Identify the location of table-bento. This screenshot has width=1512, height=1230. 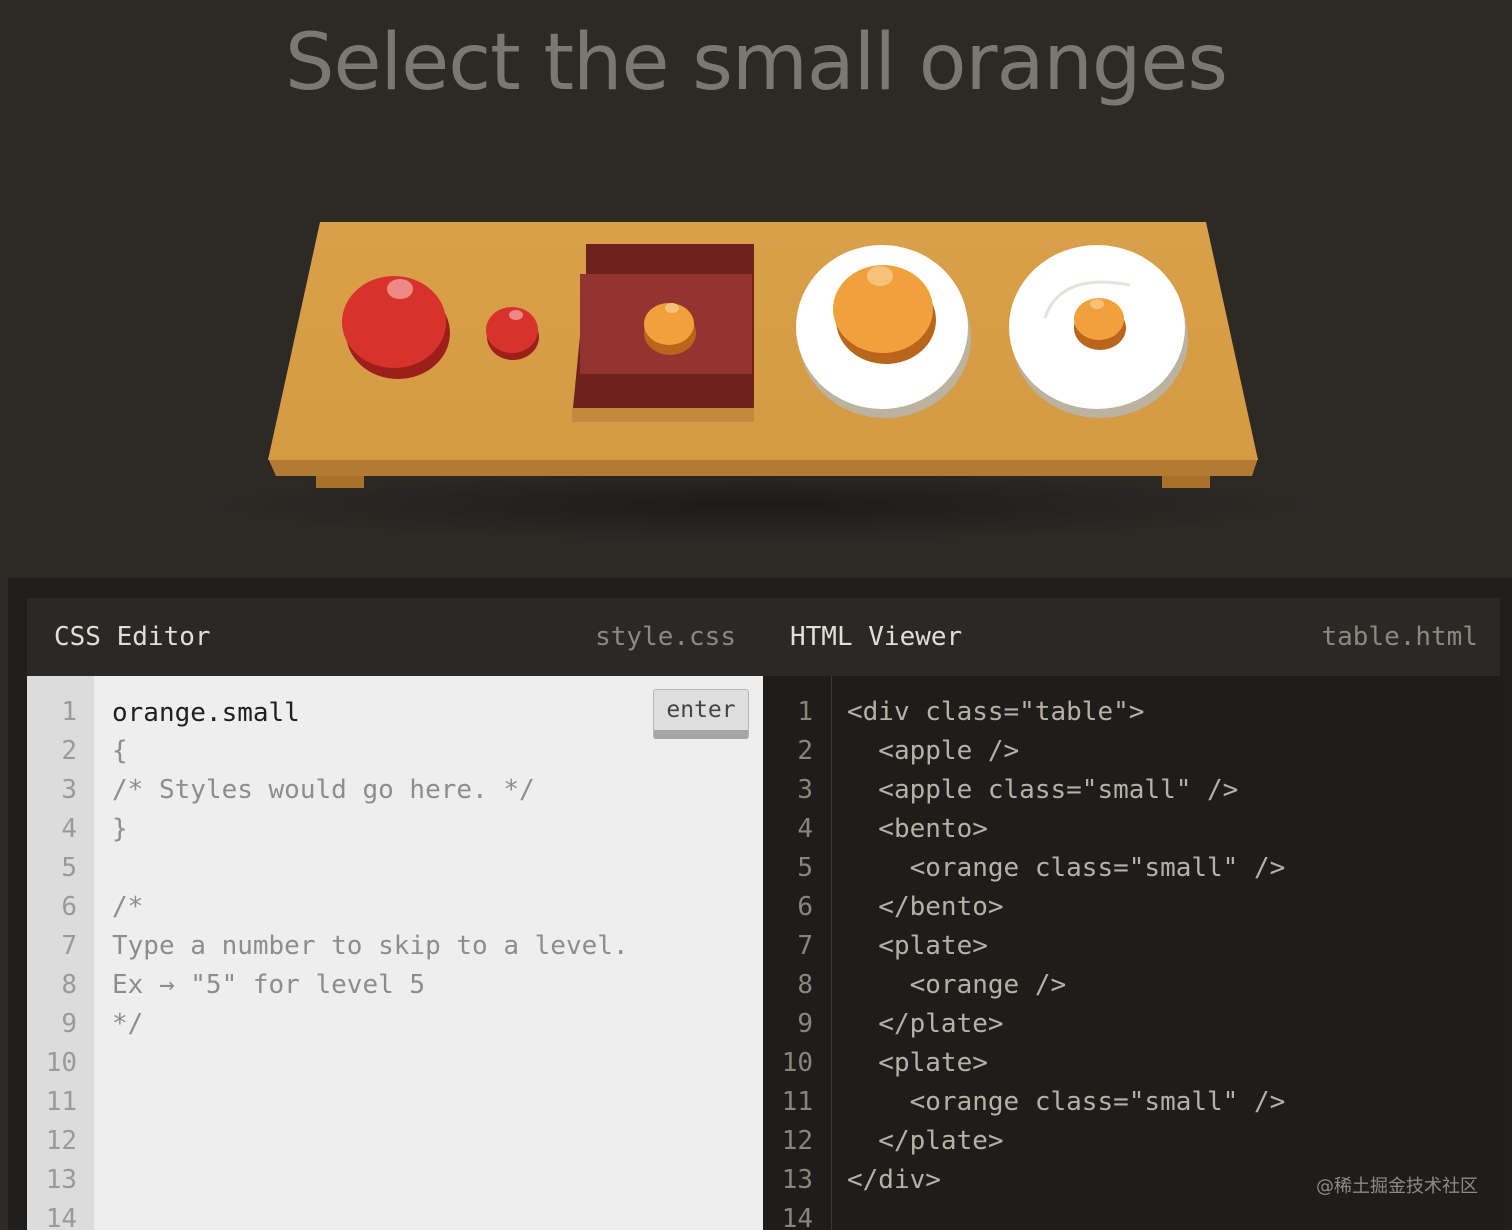
(663, 333).